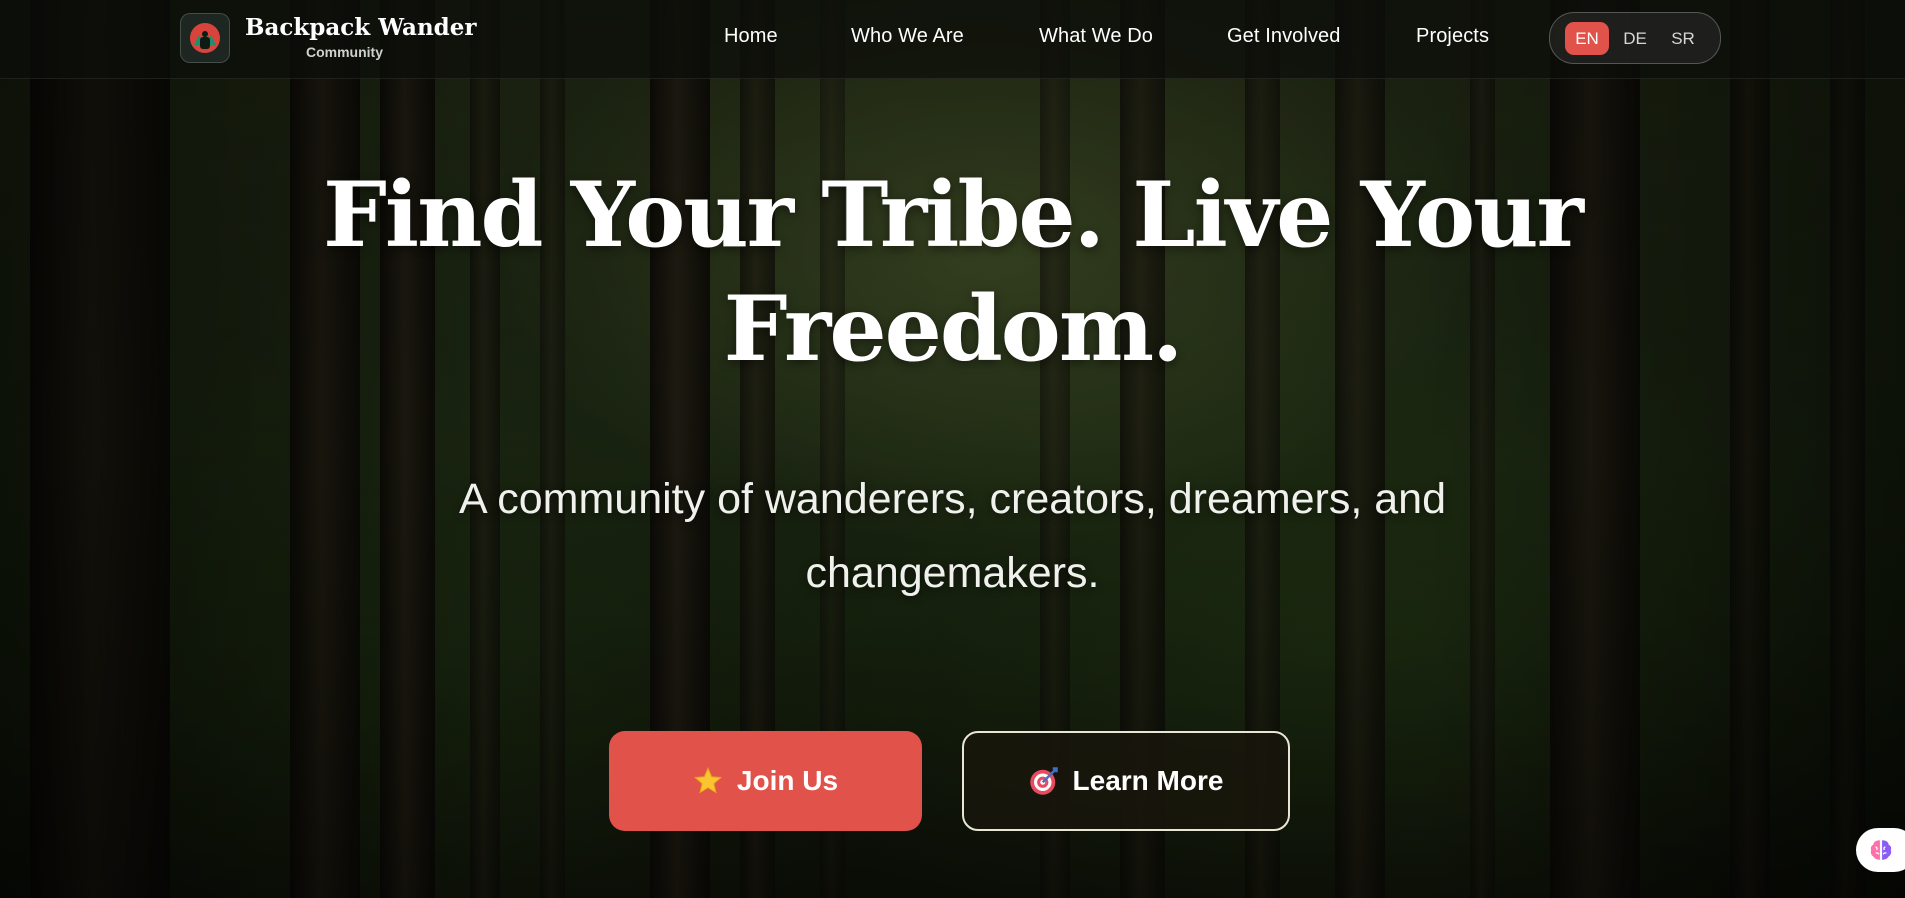 Image resolution: width=1905 pixels, height=898 pixels. I want to click on nav-item-who-we-are: Who We Are, so click(907, 36).